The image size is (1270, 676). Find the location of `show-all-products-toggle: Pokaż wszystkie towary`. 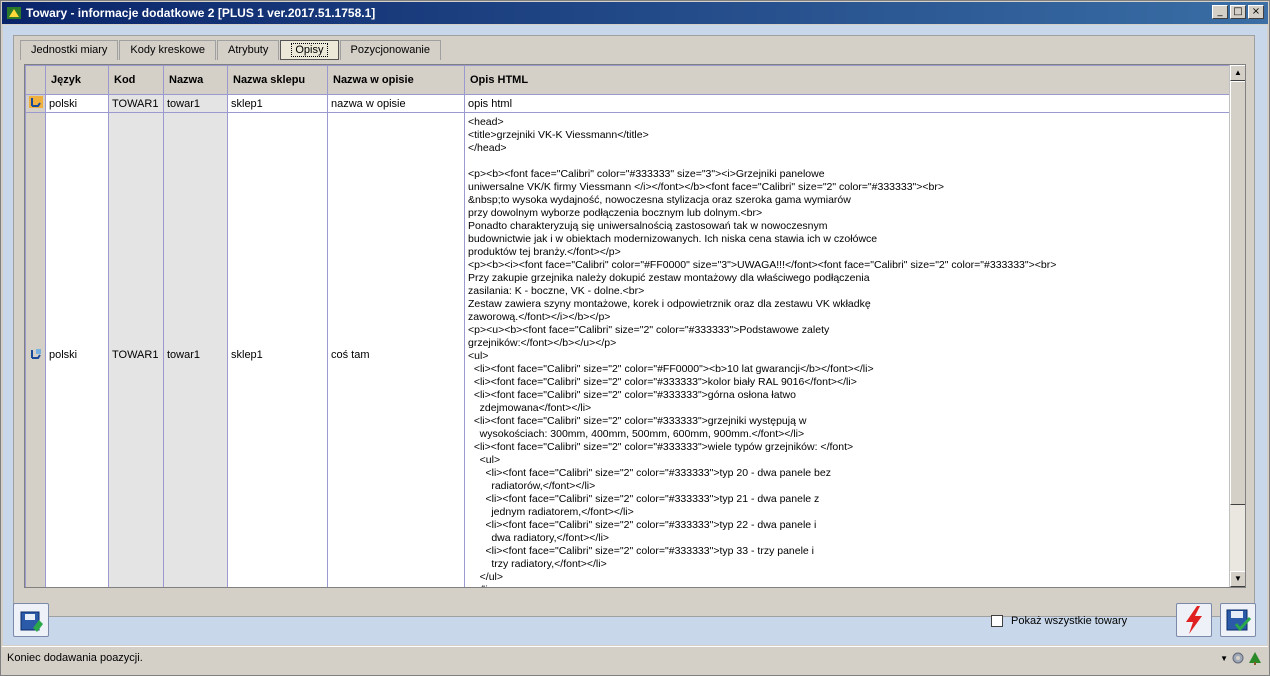

show-all-products-toggle: Pokaż wszystkie towary is located at coordinates (1059, 621).